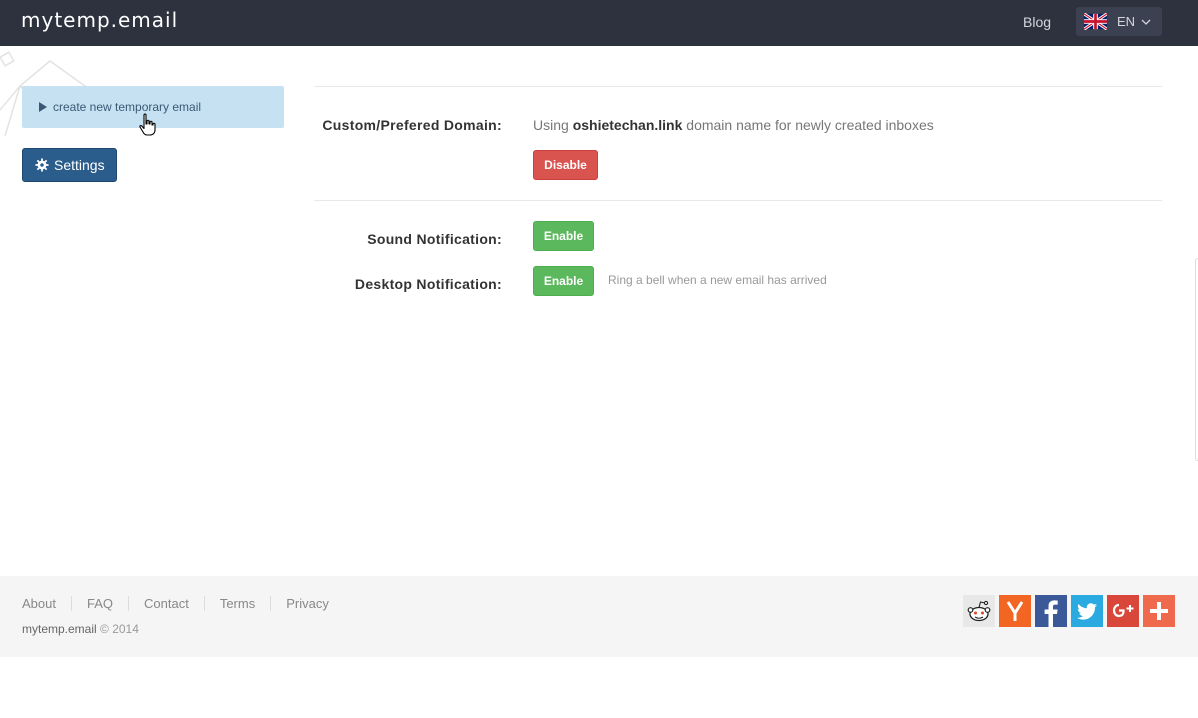 Image resolution: width=1198 pixels, height=718 pixels. I want to click on domain-name: oshietechan.link, so click(627, 125).